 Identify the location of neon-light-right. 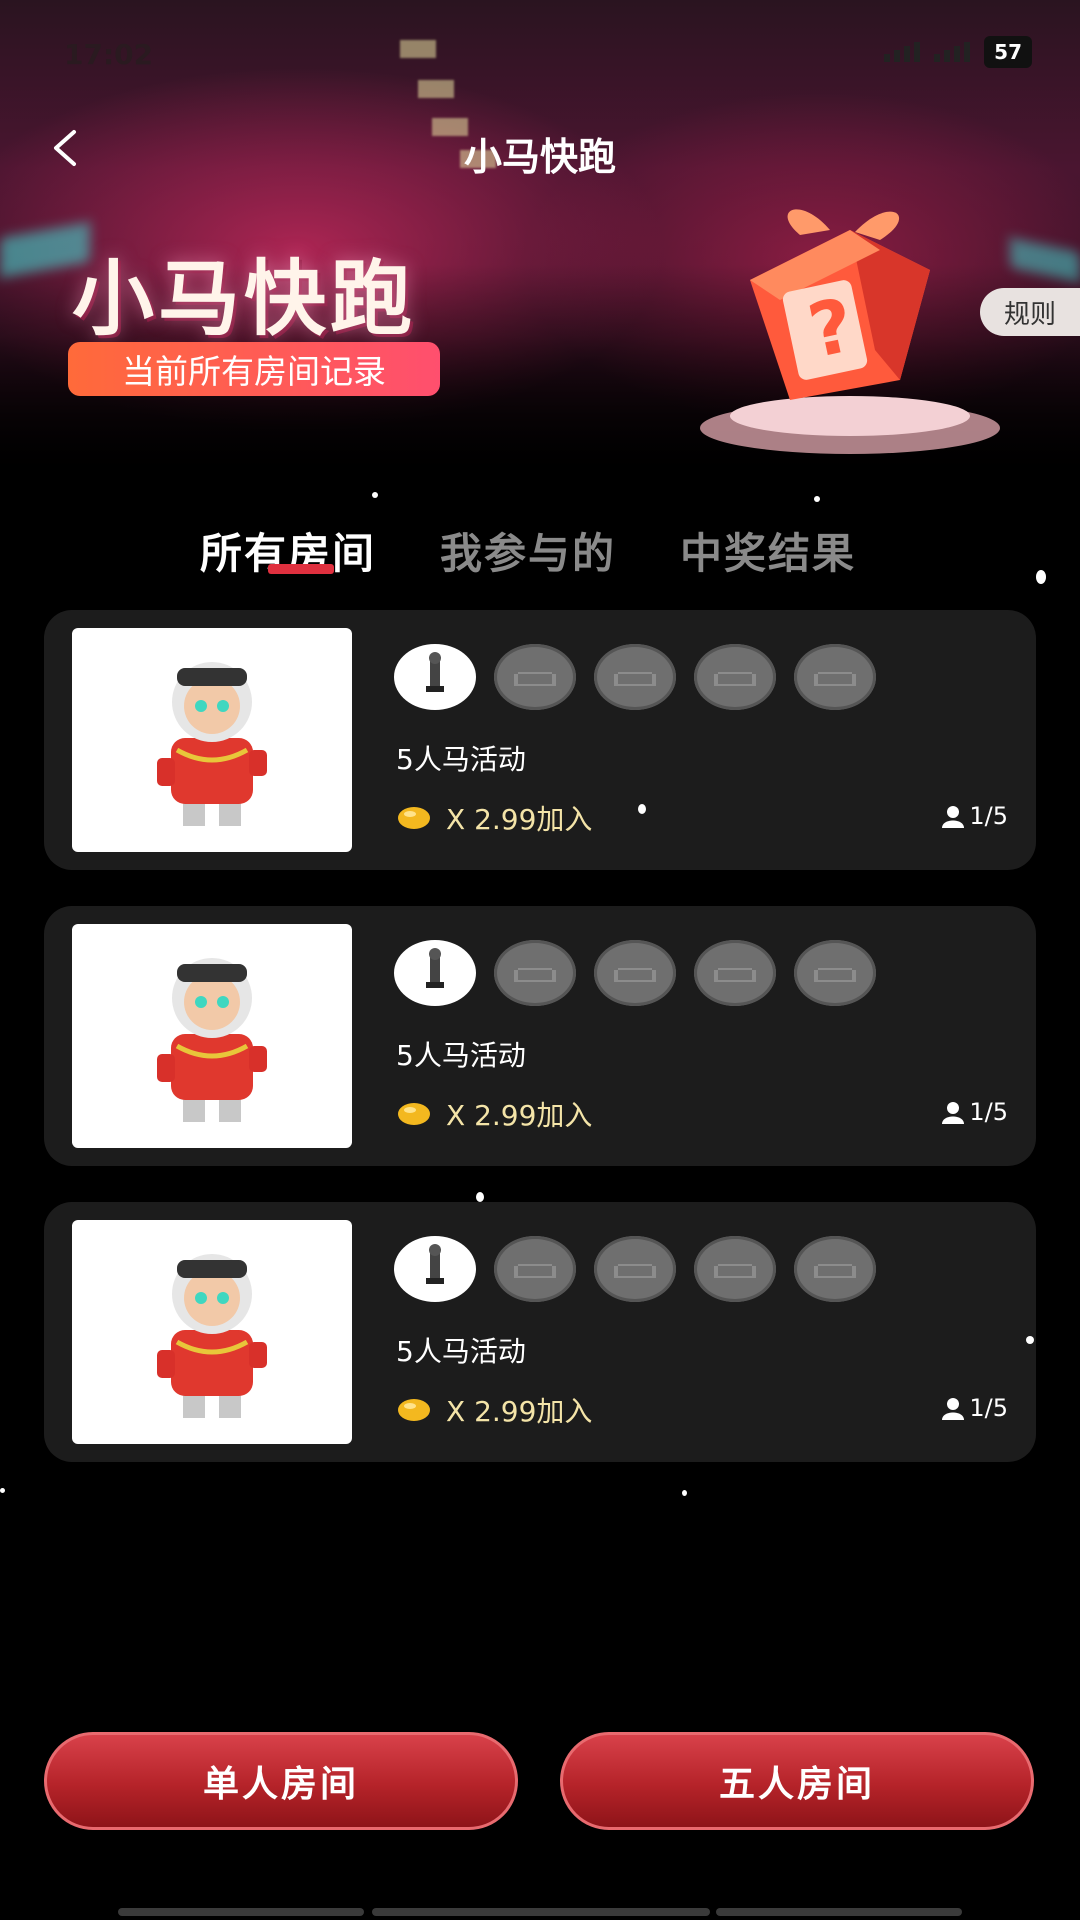
(1045, 260).